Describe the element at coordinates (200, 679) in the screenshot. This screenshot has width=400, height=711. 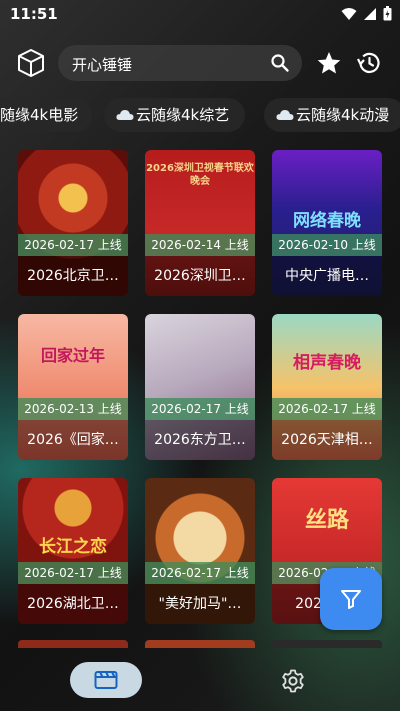
I see `bottom-nav` at that location.